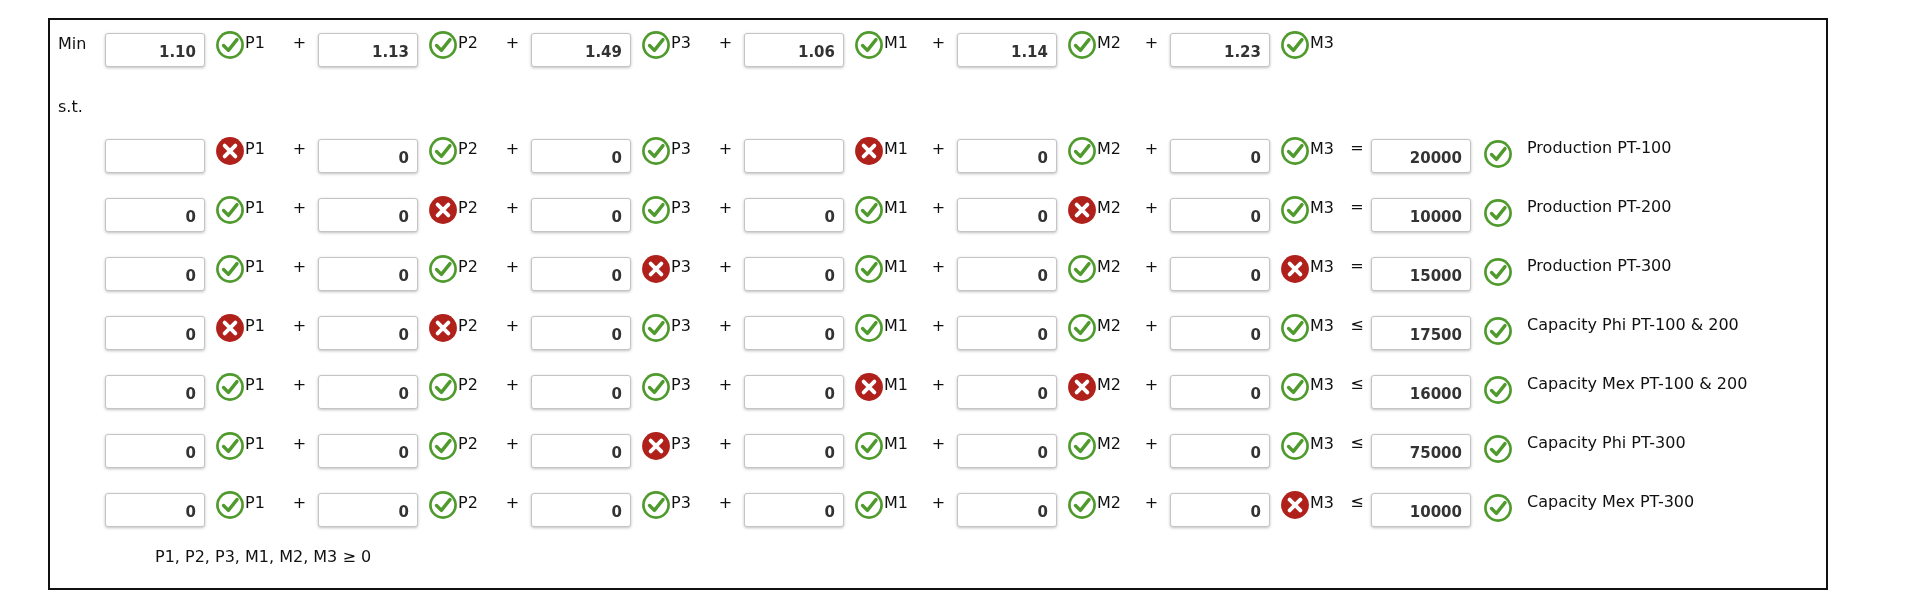 This screenshot has height=608, width=1932. I want to click on rhs-field: 16000, so click(1421, 392).